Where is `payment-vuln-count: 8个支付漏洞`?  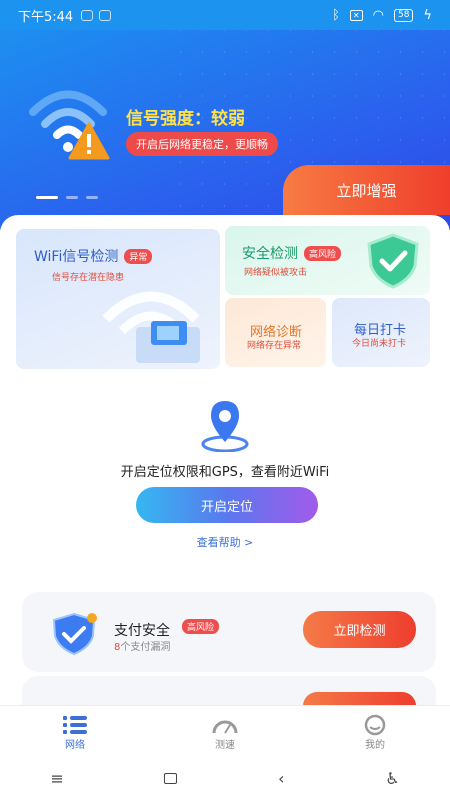 payment-vuln-count: 8个支付漏洞 is located at coordinates (142, 645).